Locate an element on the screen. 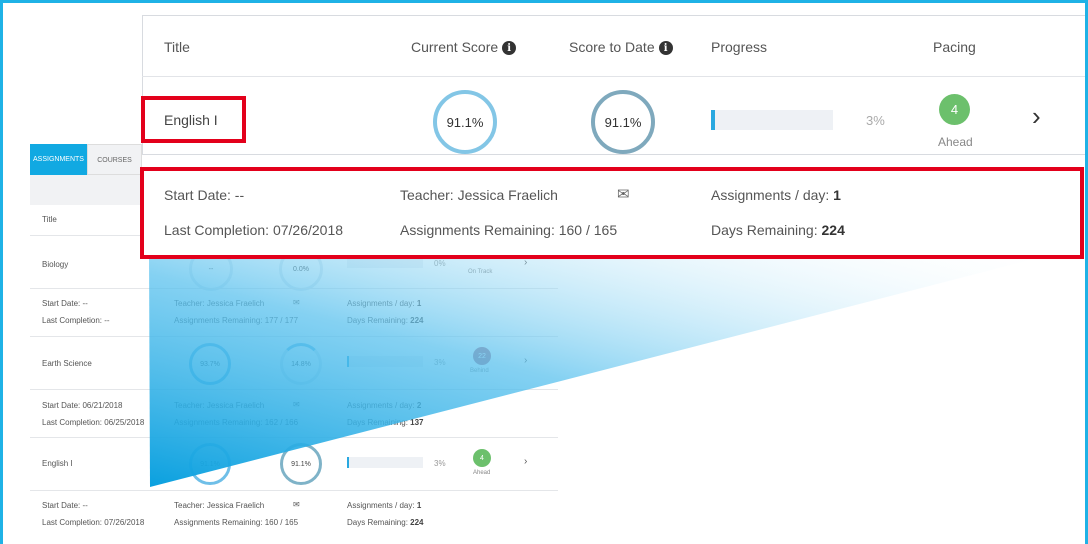 This screenshot has height=544, width=1088. last-completion: Last Completion: -- is located at coordinates (76, 320).